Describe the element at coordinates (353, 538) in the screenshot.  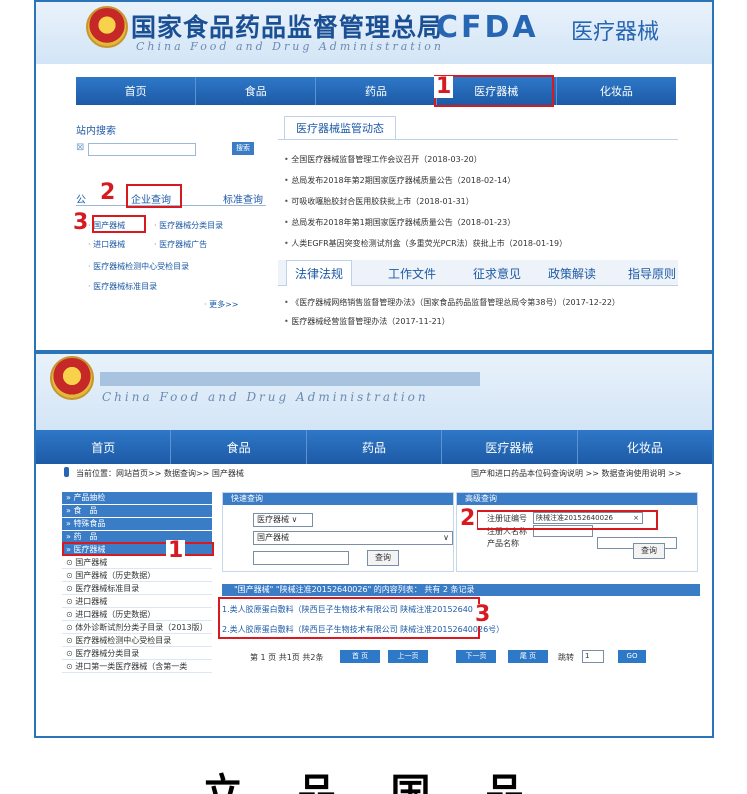
I see `subcategory-select: 国产器械 ∨` at that location.